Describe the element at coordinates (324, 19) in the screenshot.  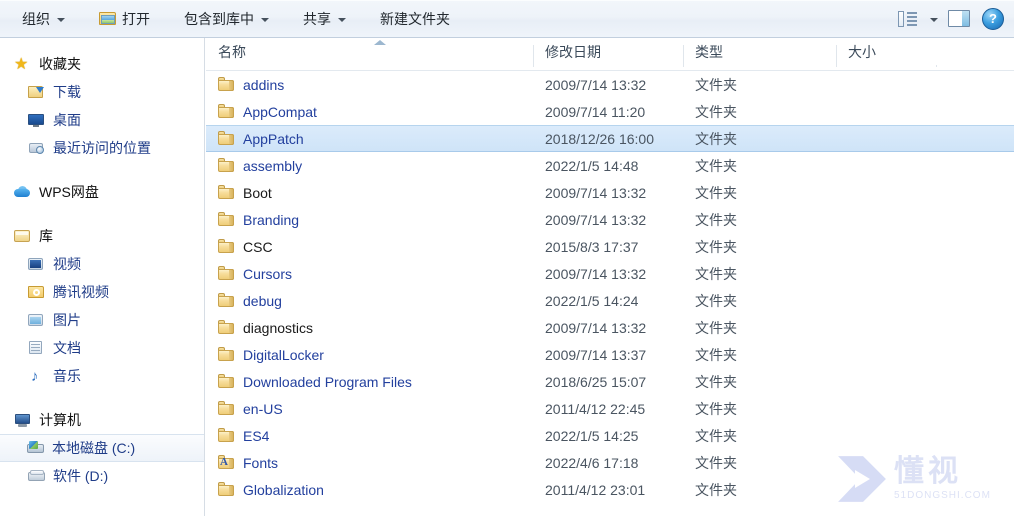
I see `share-button: 共享` at that location.